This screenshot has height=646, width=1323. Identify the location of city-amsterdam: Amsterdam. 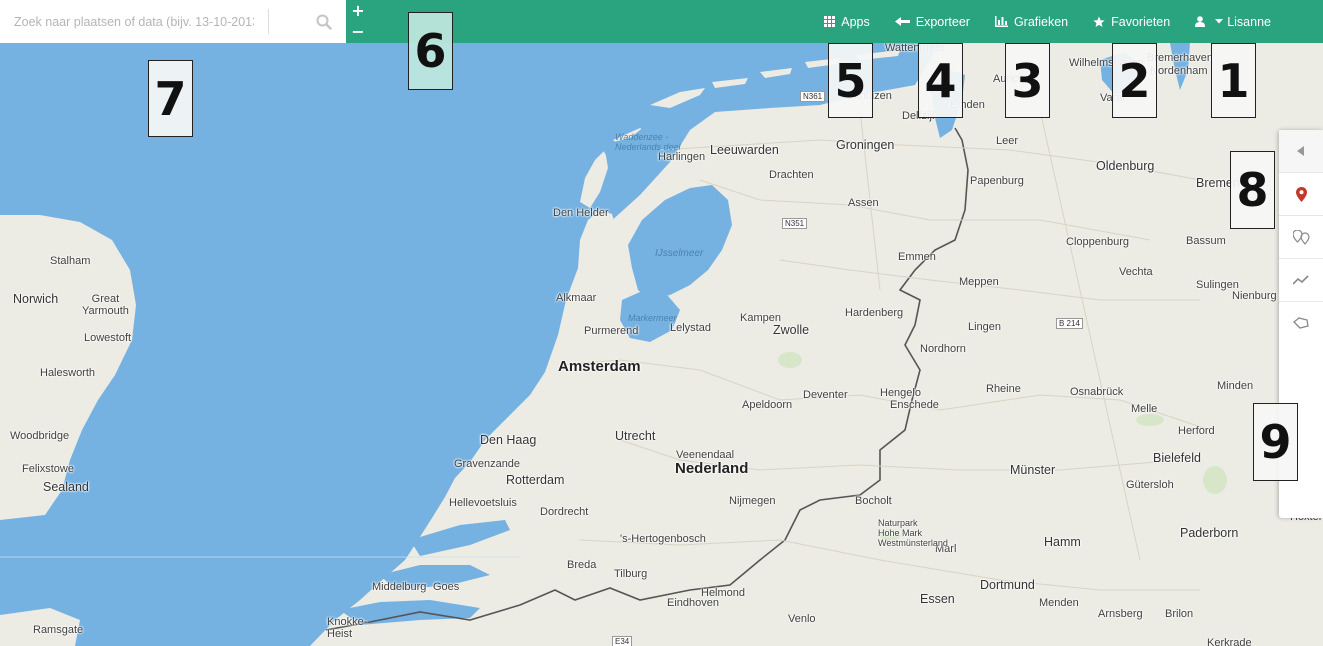
(599, 366).